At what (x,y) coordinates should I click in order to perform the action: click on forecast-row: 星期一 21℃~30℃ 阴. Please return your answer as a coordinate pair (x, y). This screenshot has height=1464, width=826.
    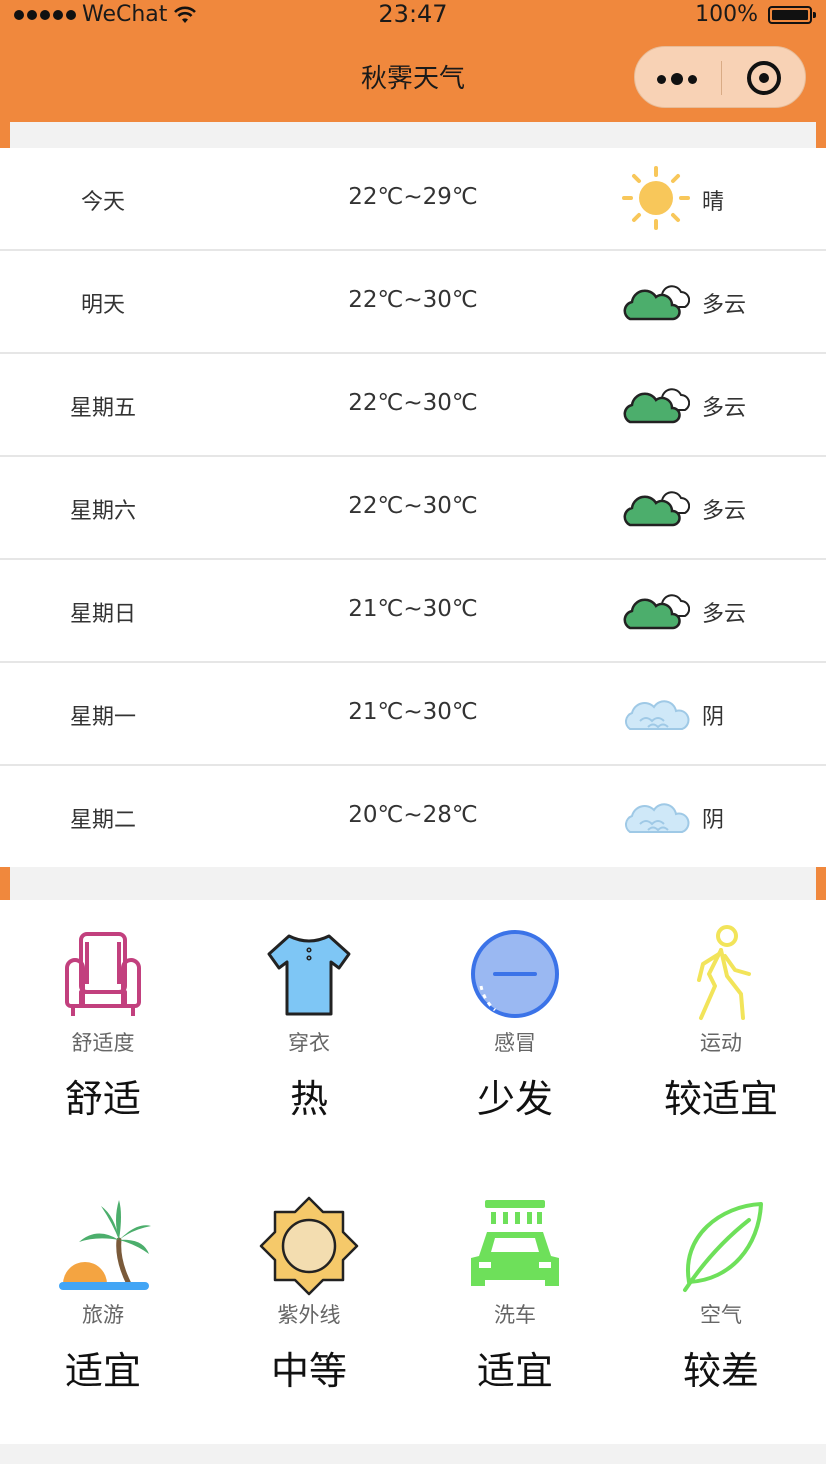
    Looking at the image, I should click on (413, 714).